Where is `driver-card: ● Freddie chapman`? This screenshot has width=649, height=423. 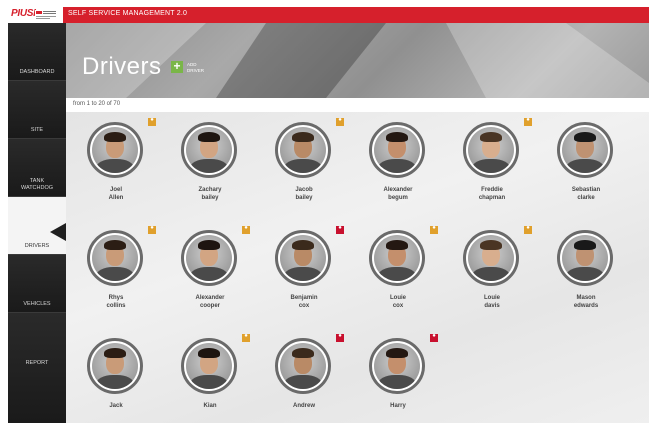 driver-card: ● Freddie chapman is located at coordinates (492, 167).